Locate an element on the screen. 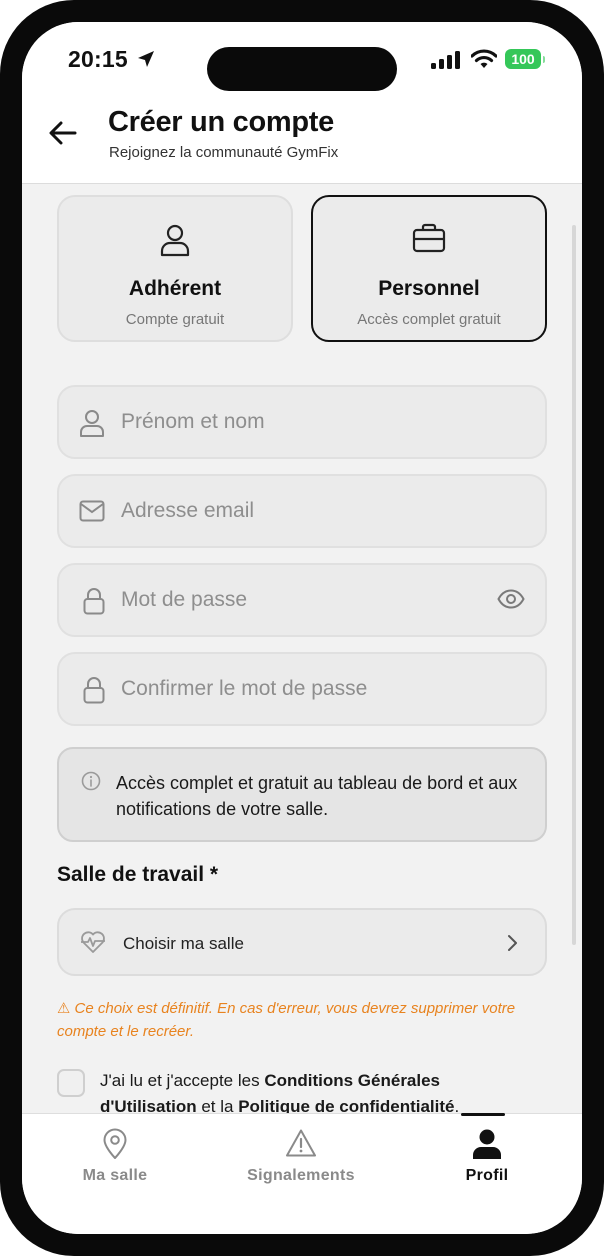  page-title: Créer un compte is located at coordinates (221, 122).